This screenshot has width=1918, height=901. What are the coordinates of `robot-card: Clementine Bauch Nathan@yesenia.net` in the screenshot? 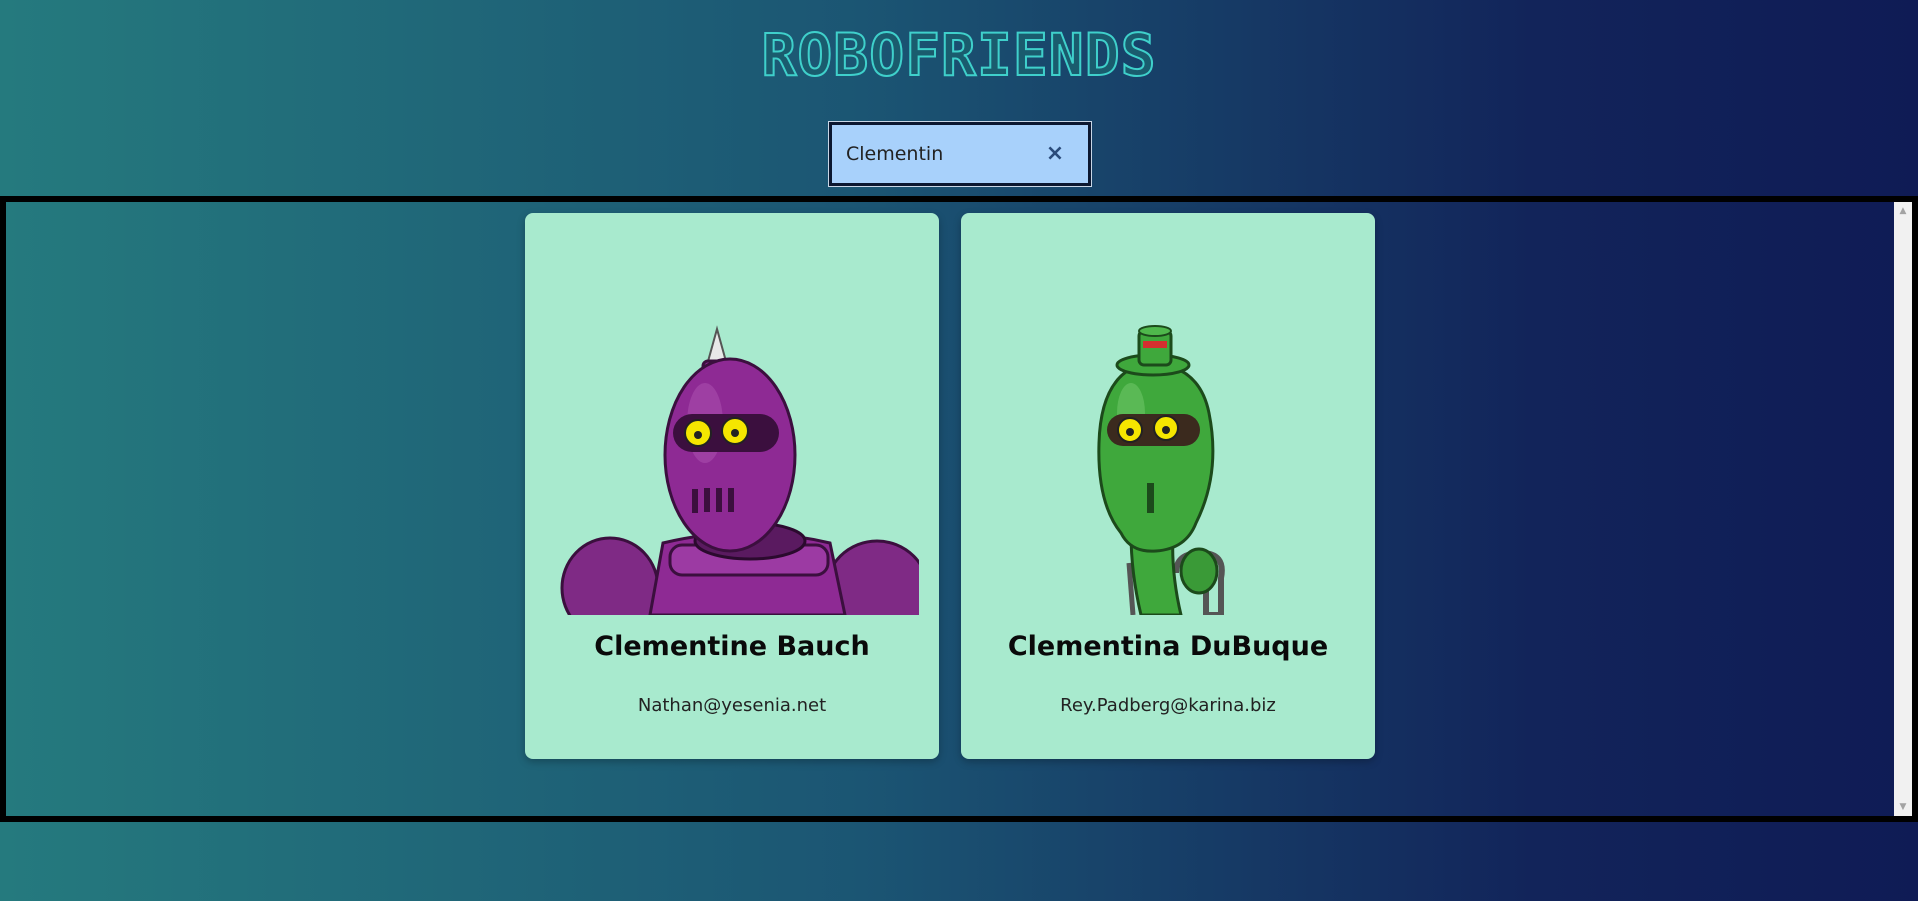 It's located at (732, 486).